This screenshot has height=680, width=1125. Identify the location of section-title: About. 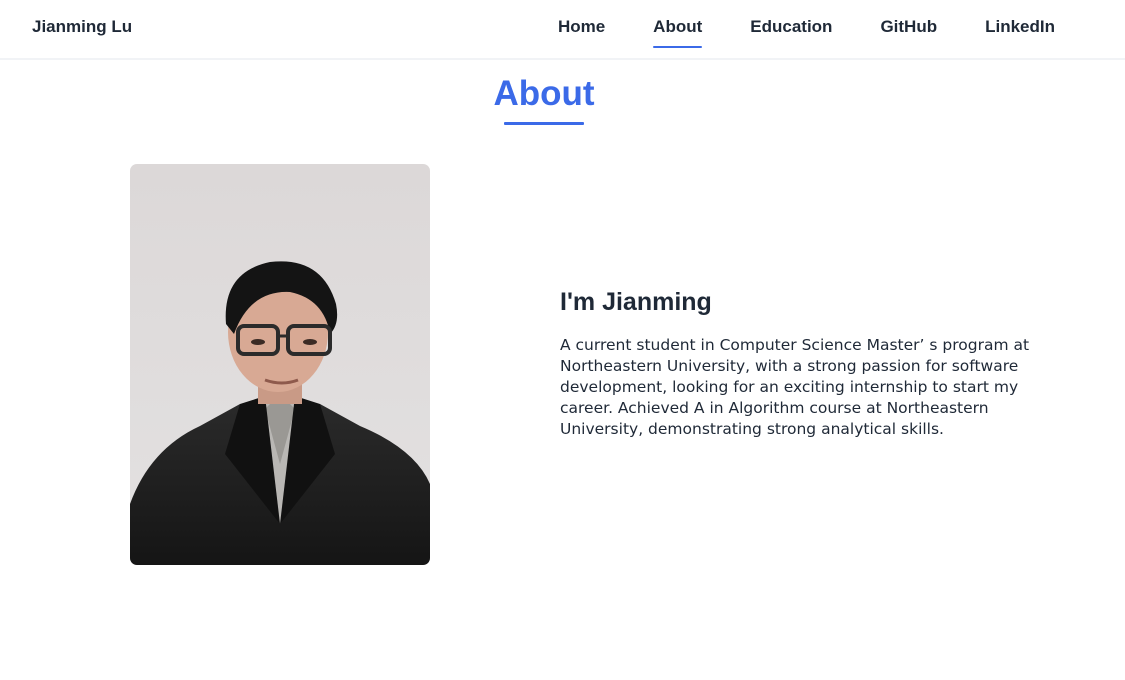
(544, 93).